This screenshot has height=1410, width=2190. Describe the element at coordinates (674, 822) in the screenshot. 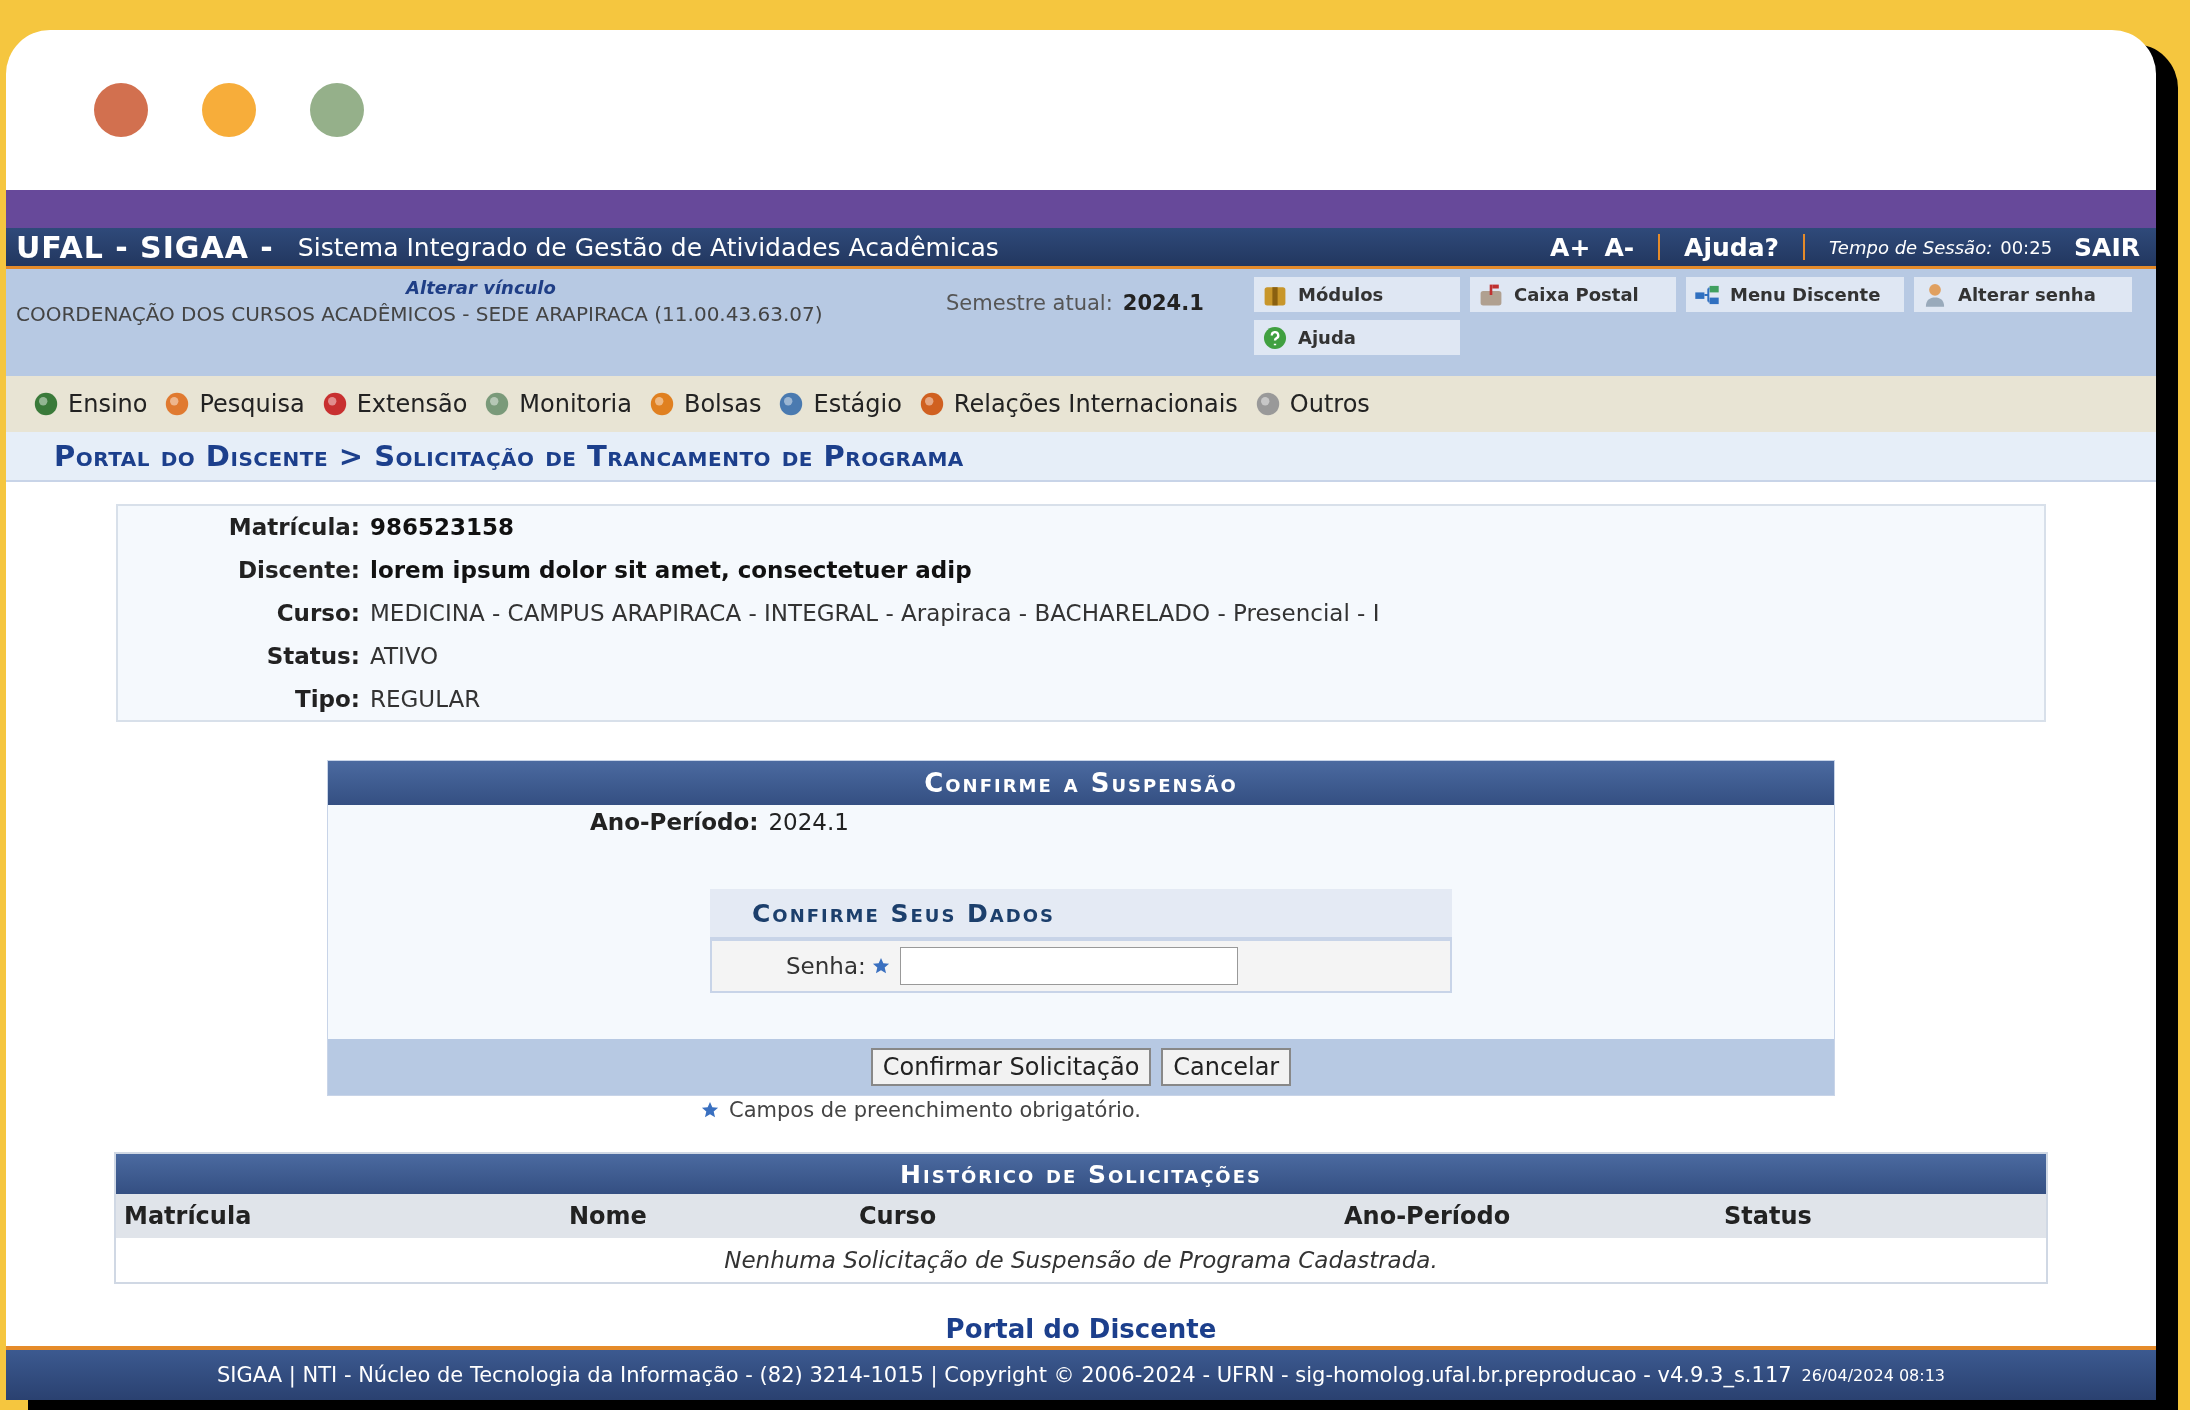

I see `period-label: Ano-Período:` at that location.